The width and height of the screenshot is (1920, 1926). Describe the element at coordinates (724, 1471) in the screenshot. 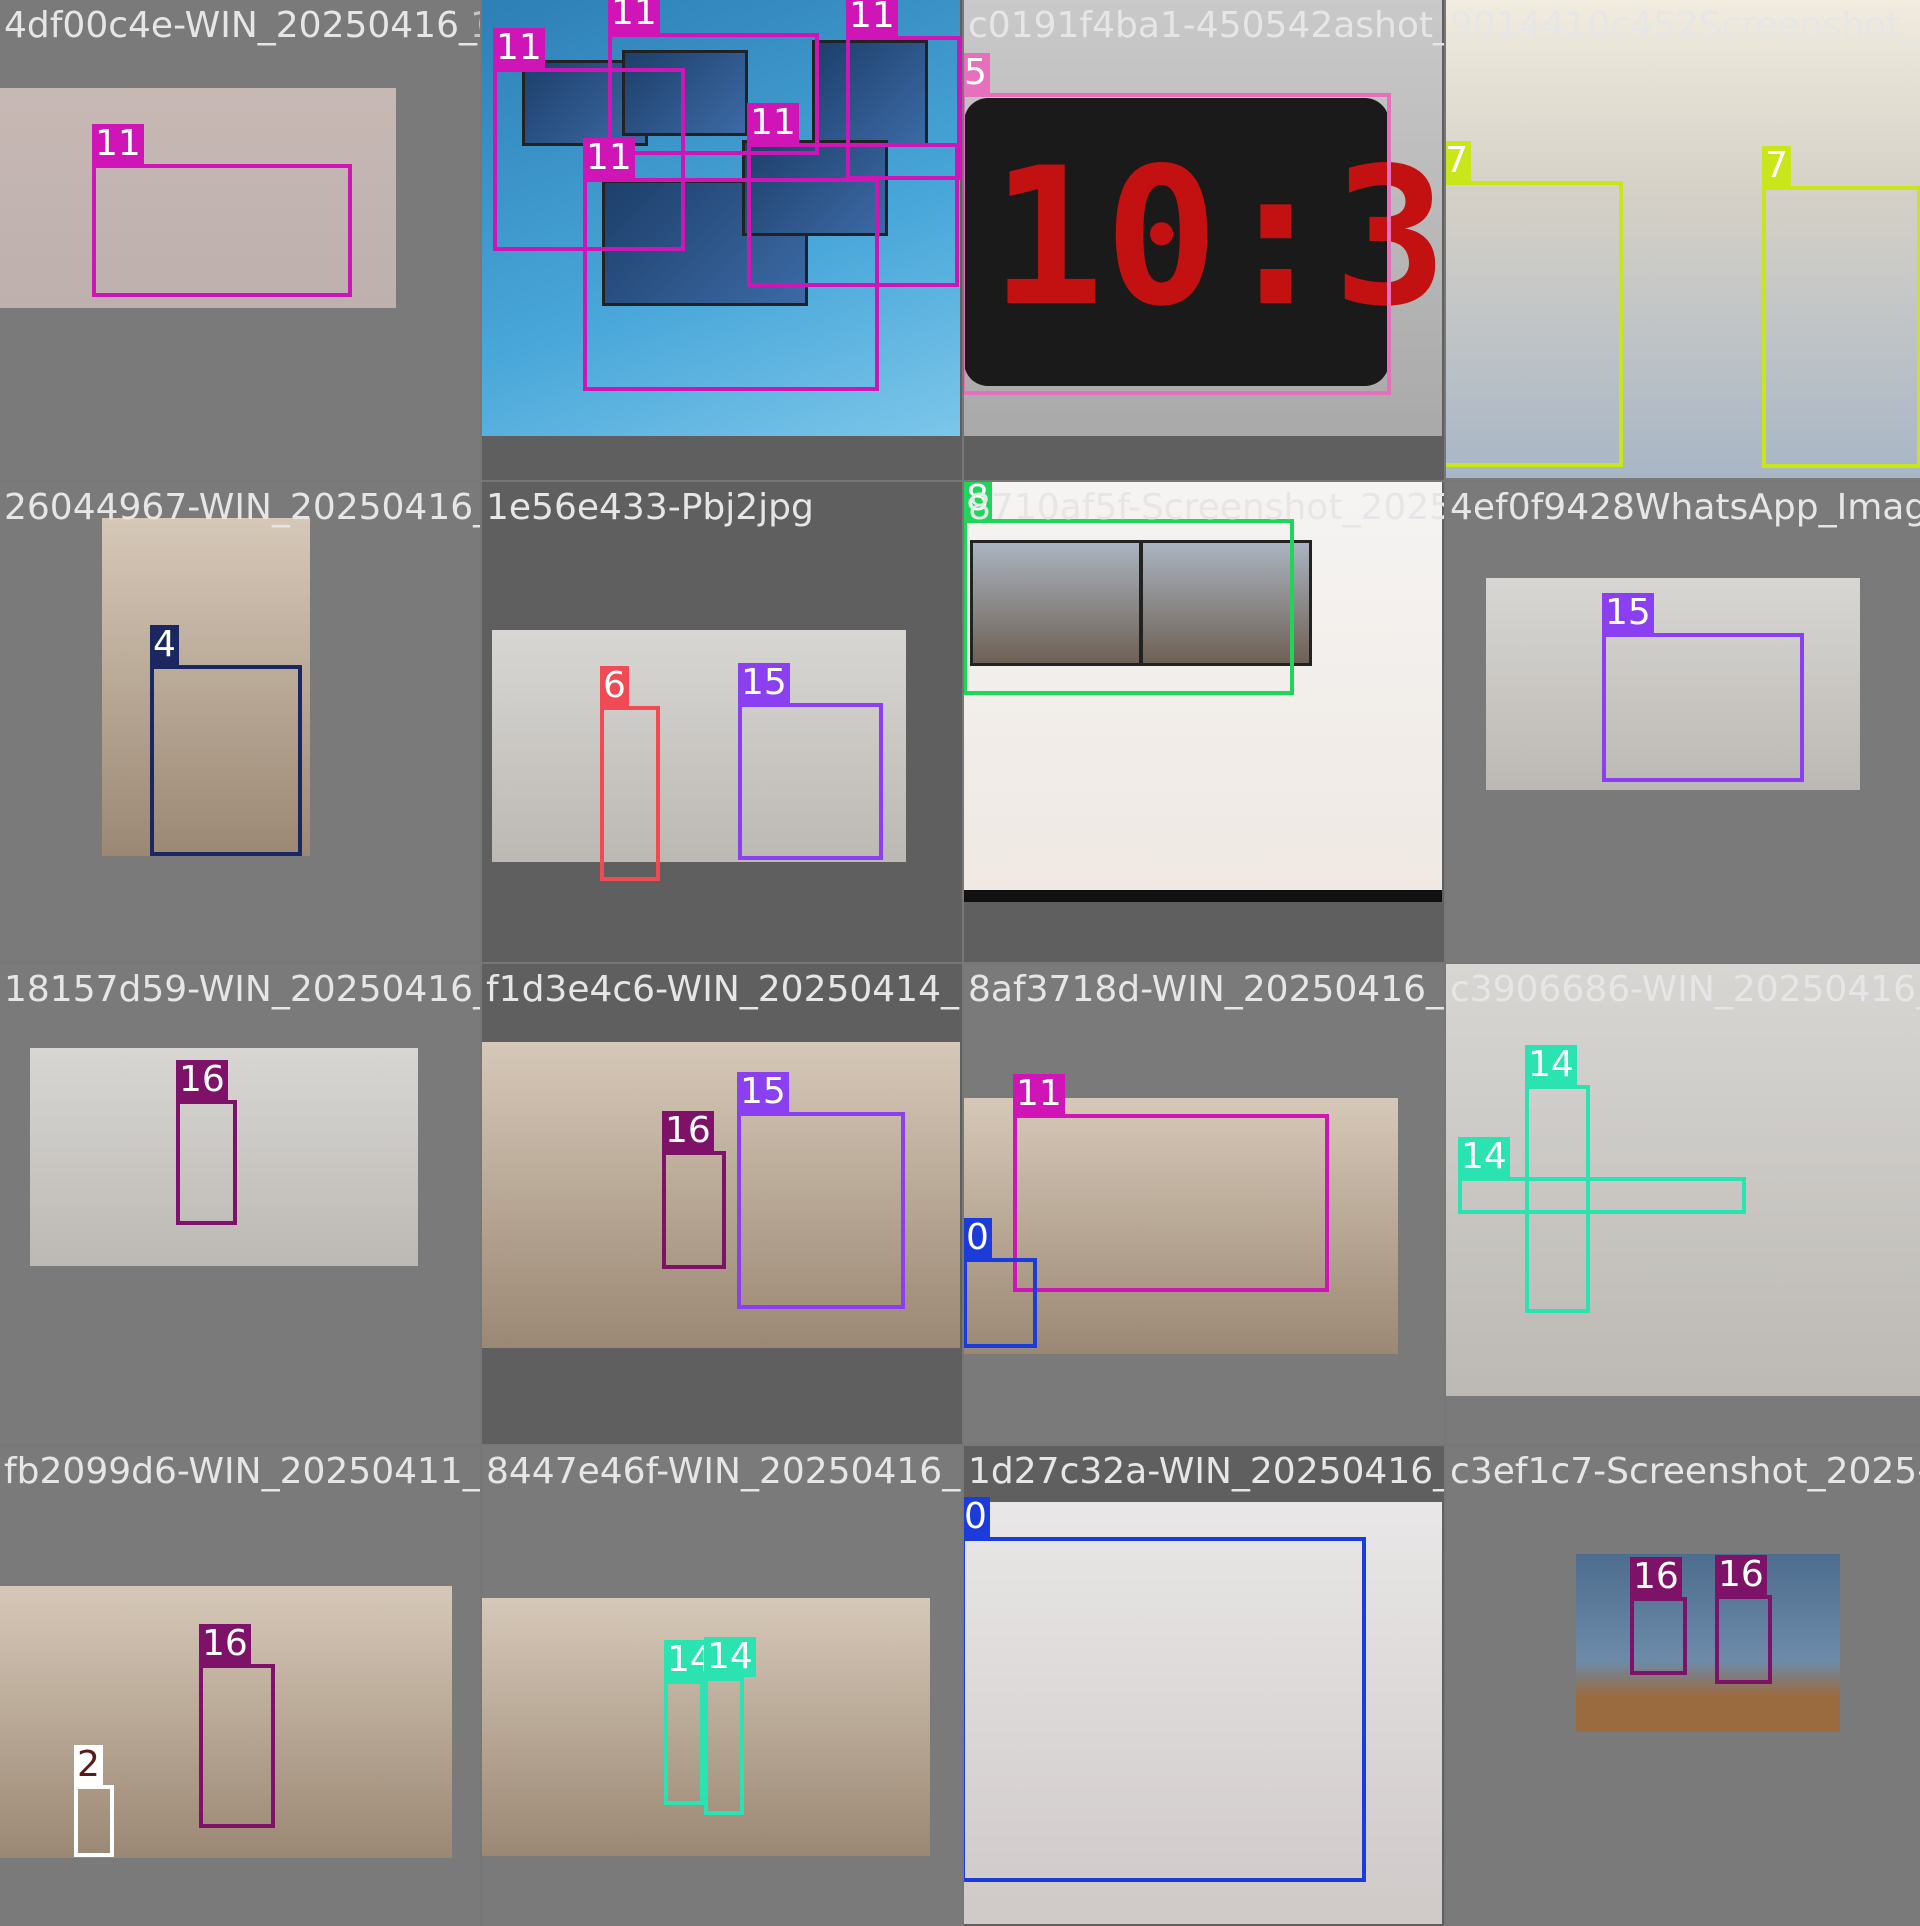

I see `image-filename: 8447e46f-WIN_20250416_0` at that location.